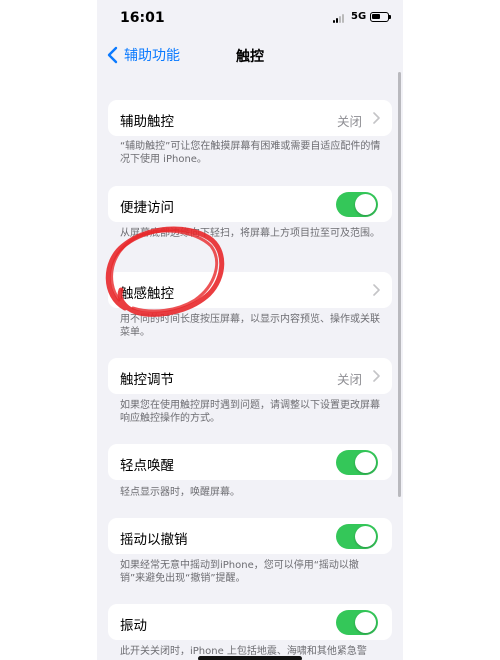 Image resolution: width=500 pixels, height=660 pixels. What do you see at coordinates (147, 380) in the screenshot?
I see `touch-accommodations-label: 触控调节` at bounding box center [147, 380].